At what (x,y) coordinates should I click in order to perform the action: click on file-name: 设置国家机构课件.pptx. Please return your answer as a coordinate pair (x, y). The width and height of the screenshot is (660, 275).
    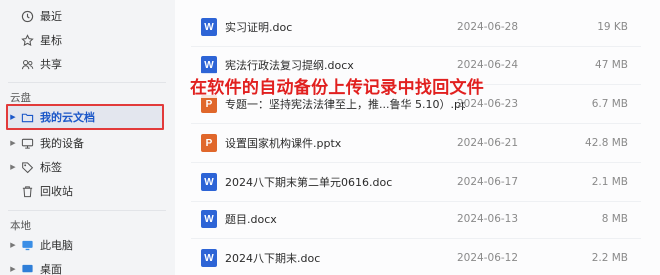
    Looking at the image, I should click on (283, 143).